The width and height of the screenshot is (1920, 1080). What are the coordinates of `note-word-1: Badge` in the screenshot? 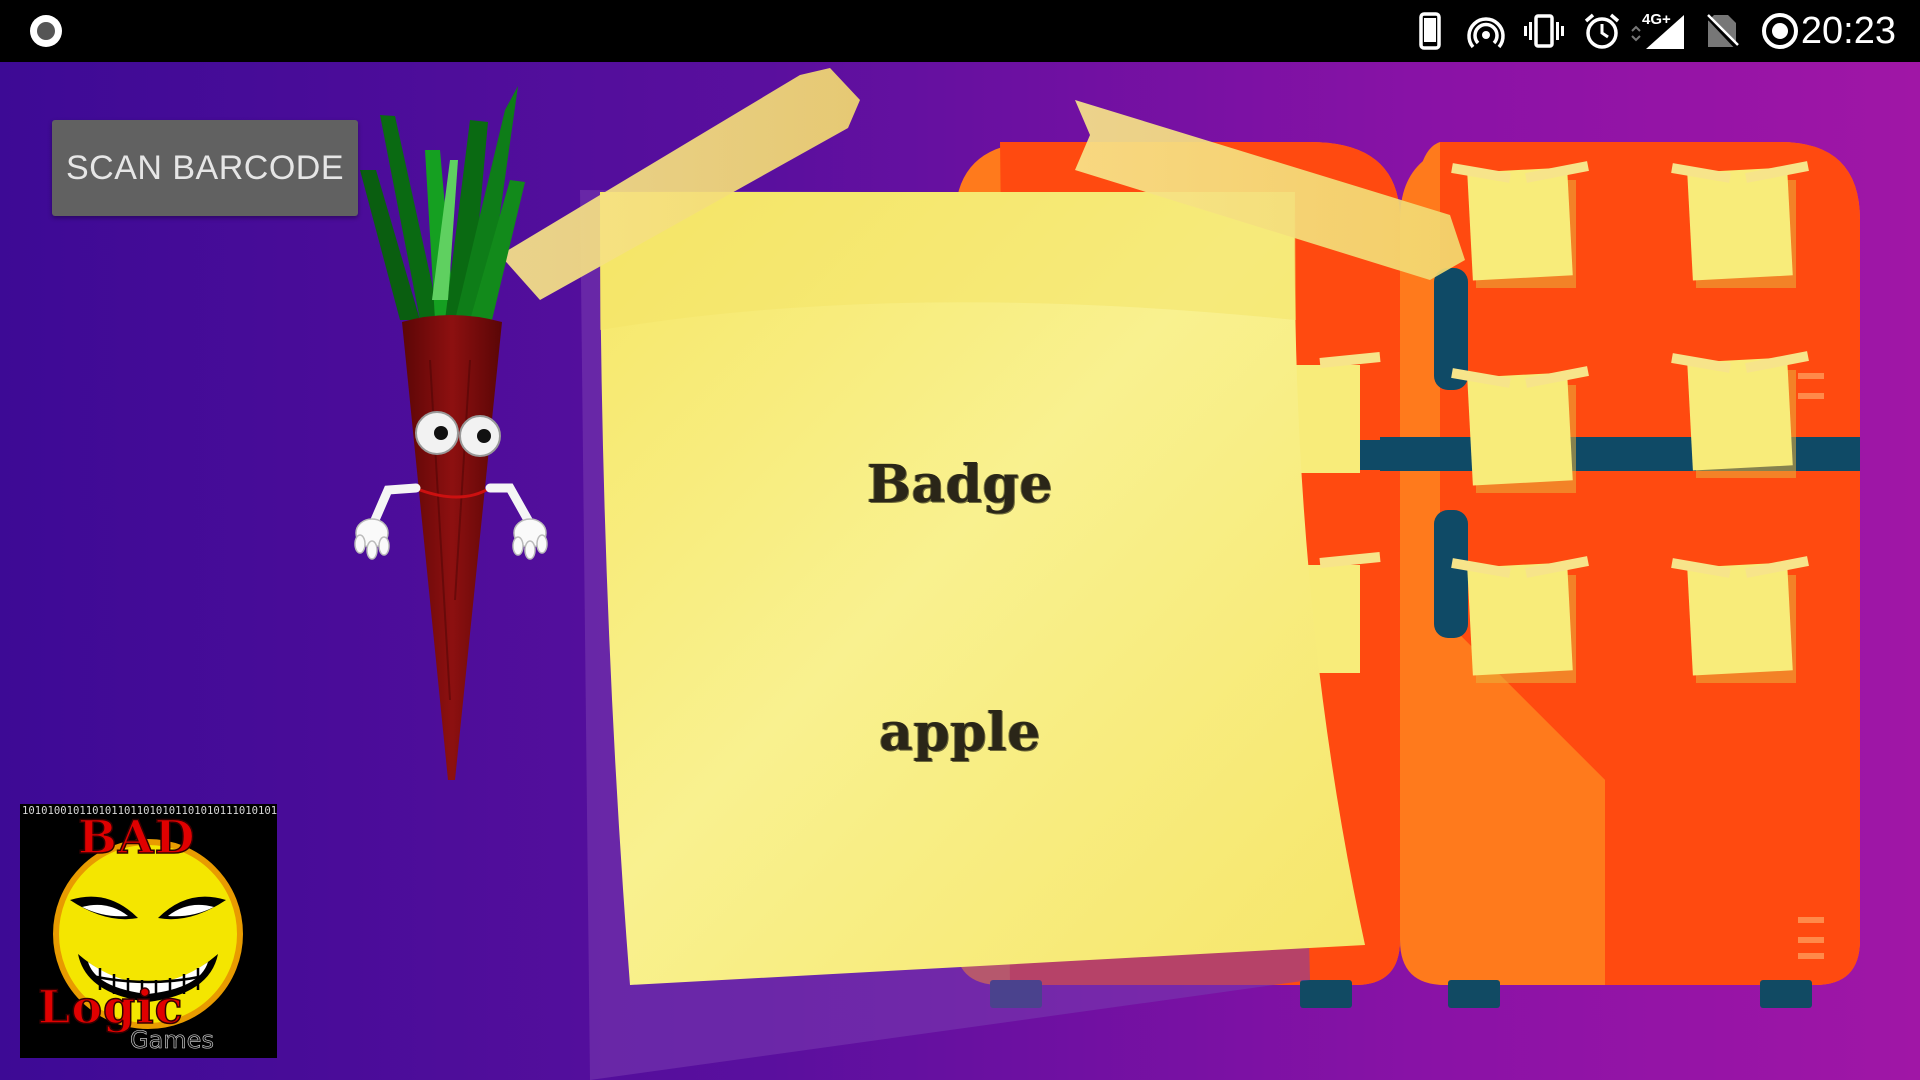 It's located at (960, 484).